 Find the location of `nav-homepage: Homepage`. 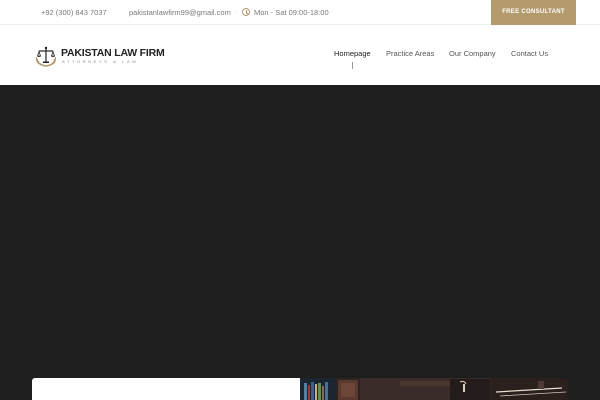

nav-homepage: Homepage is located at coordinates (352, 53).